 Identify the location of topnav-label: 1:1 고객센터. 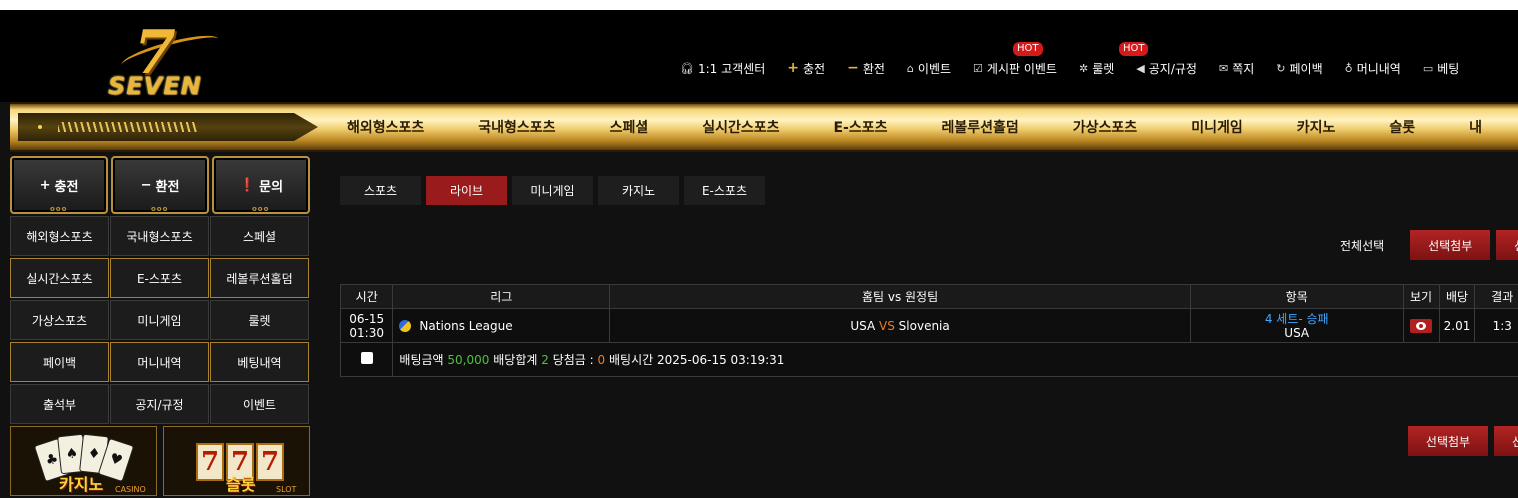
(731, 68).